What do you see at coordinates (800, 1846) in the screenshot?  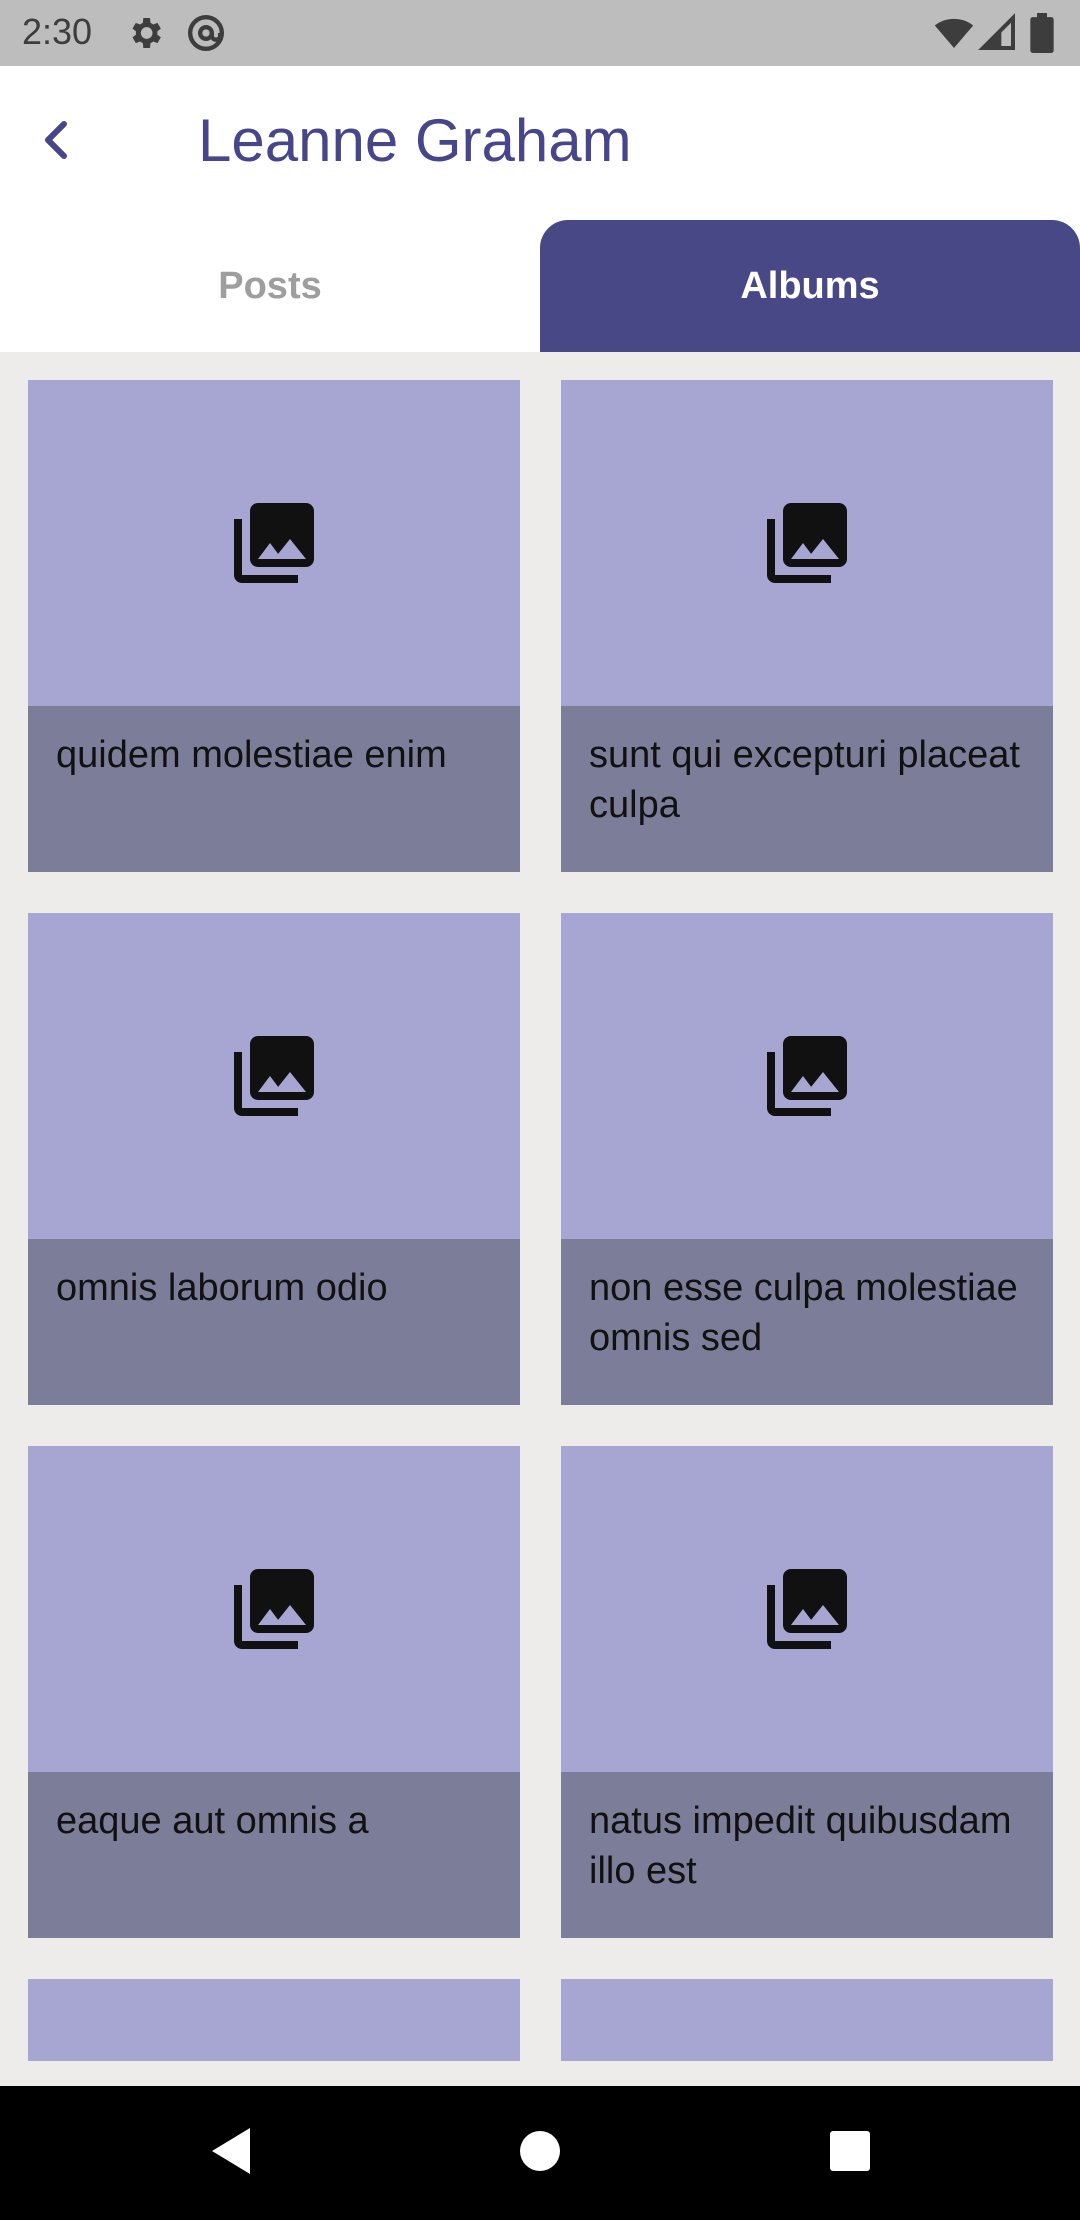 I see `album-title: natus impedit quibusdam illo est` at bounding box center [800, 1846].